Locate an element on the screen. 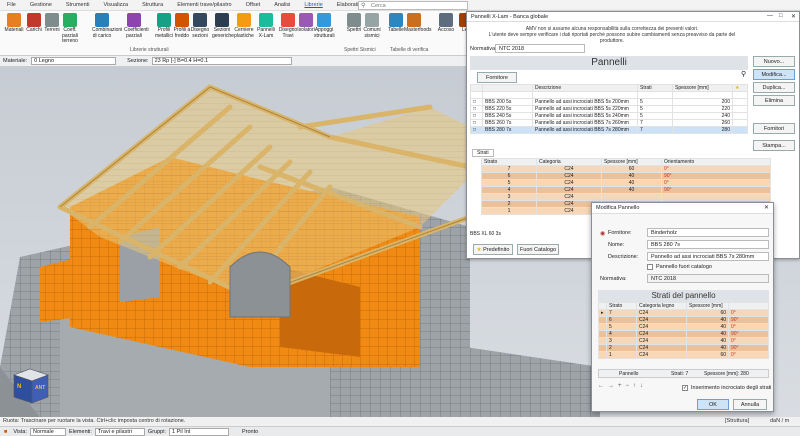 The image size is (800, 436). ribbon-button-combinazioni-di-carico: Combinazioni di carico is located at coordinates (107, 26).